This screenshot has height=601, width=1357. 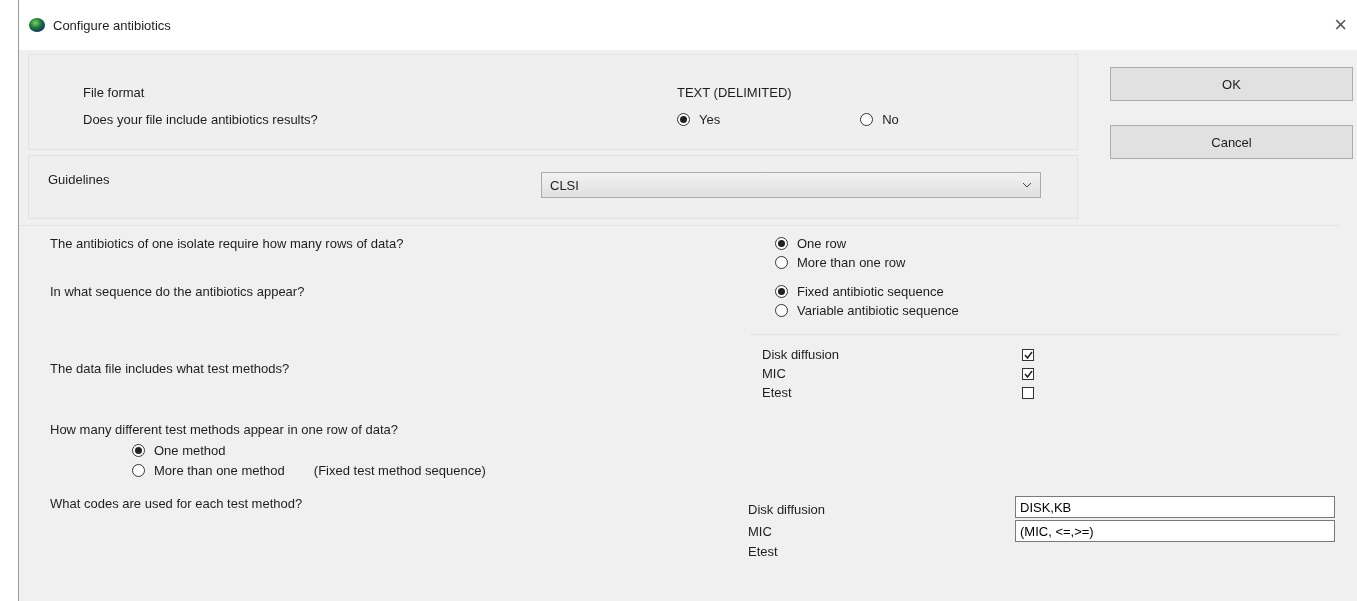 What do you see at coordinates (822, 243) in the screenshot?
I see `radio-label: One row` at bounding box center [822, 243].